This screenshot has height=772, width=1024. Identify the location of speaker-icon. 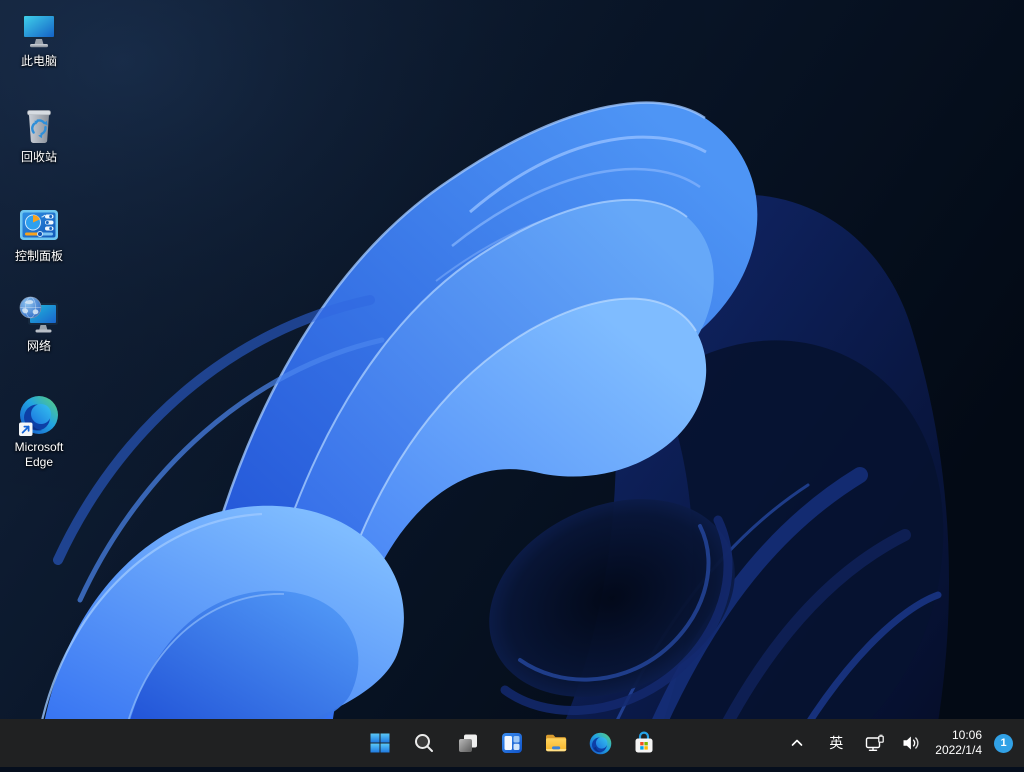
(911, 743).